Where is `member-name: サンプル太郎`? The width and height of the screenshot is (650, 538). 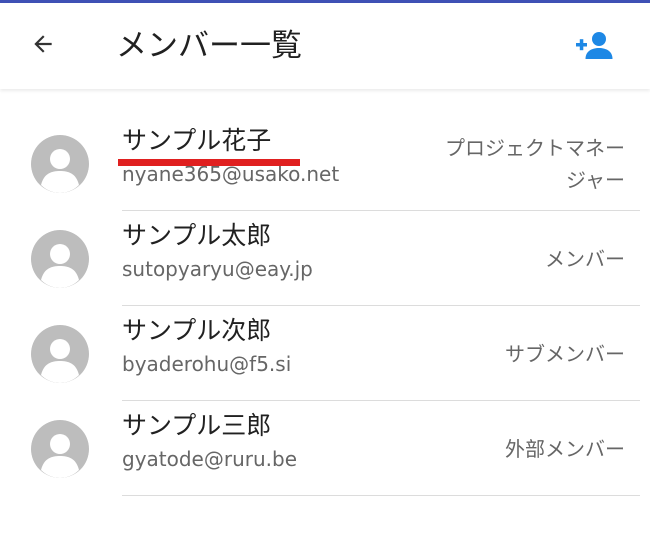
member-name: サンプル太郎 is located at coordinates (197, 235).